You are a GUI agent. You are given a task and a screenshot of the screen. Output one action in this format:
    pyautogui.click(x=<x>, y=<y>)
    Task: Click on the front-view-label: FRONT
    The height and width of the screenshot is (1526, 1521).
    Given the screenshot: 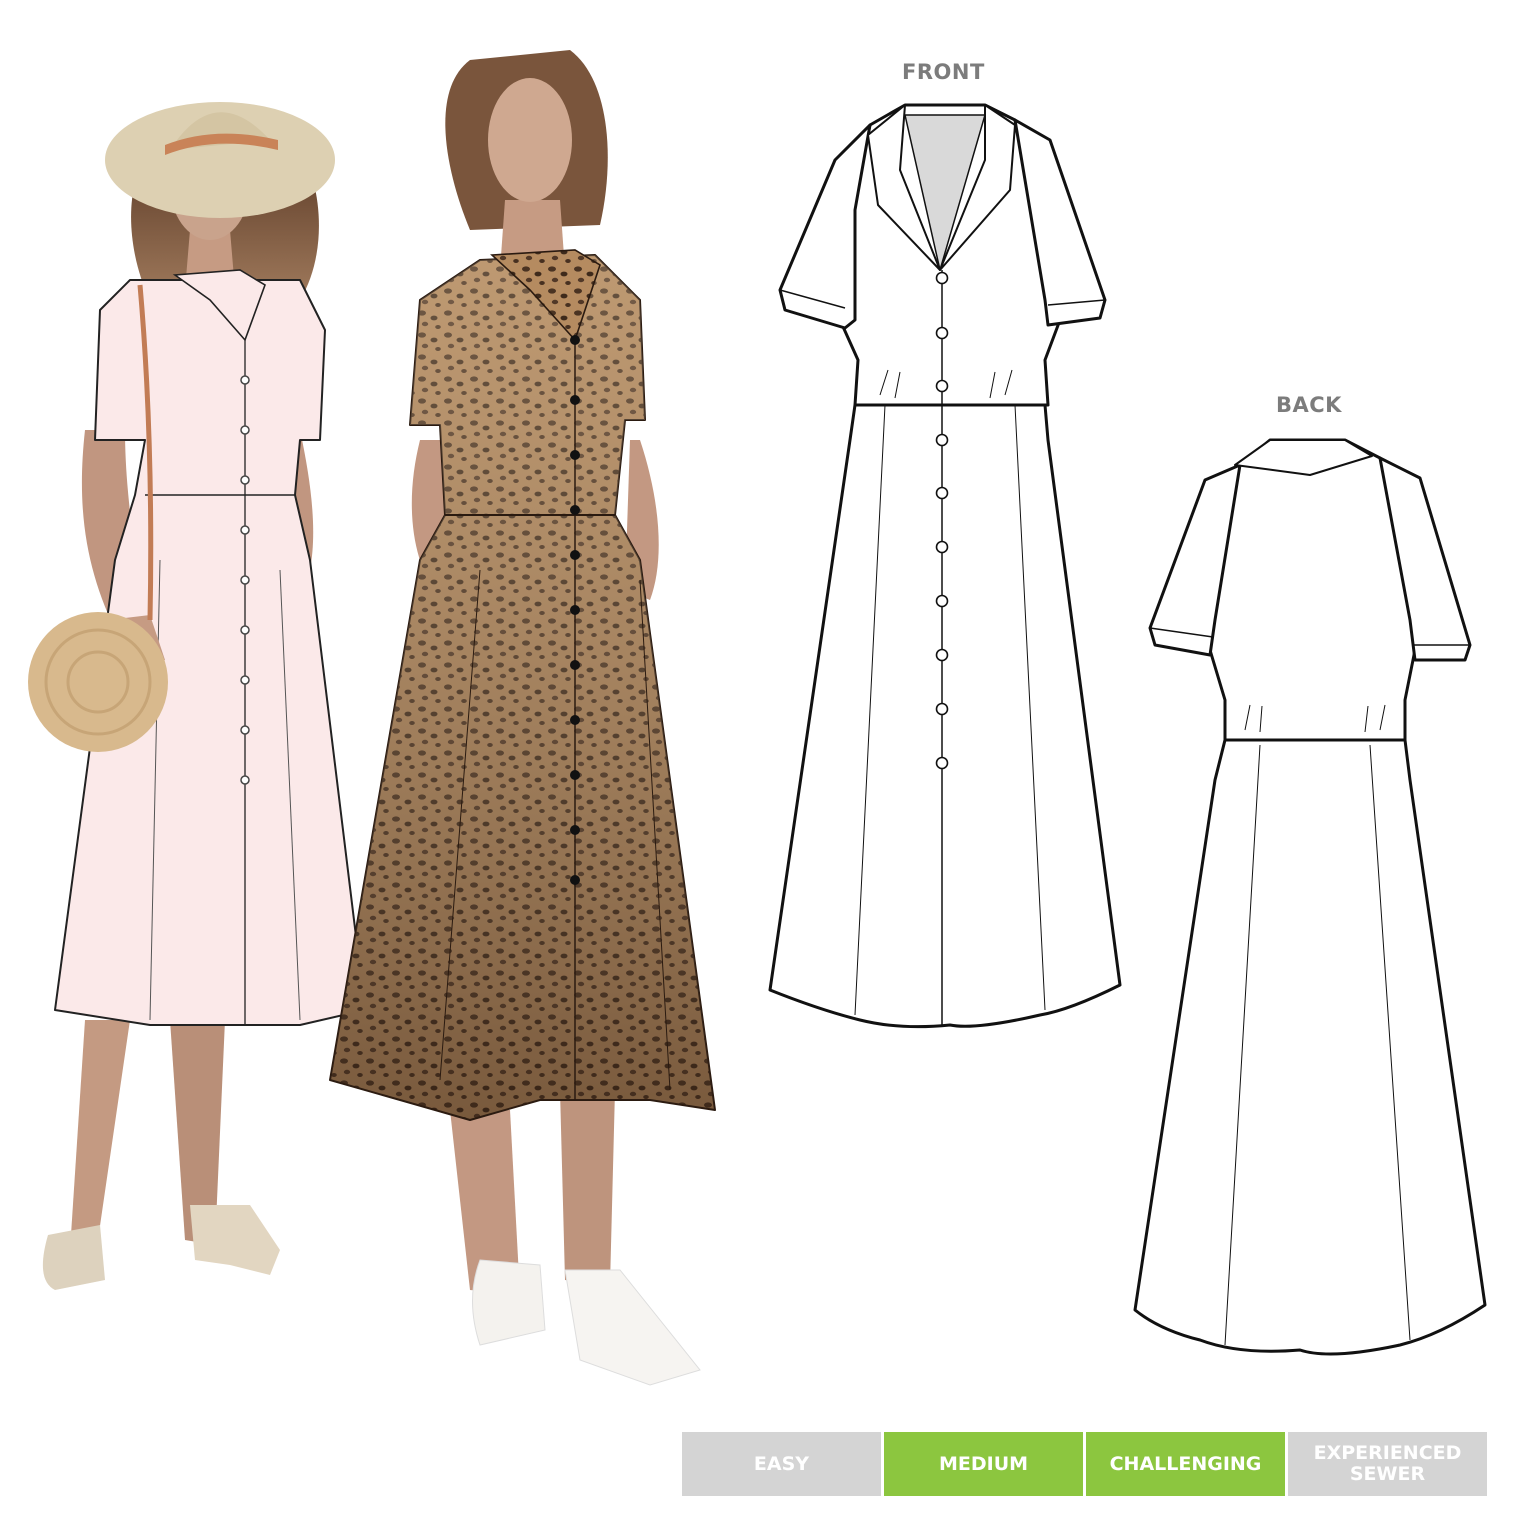 What is the action you would take?
    pyautogui.click(x=943, y=72)
    